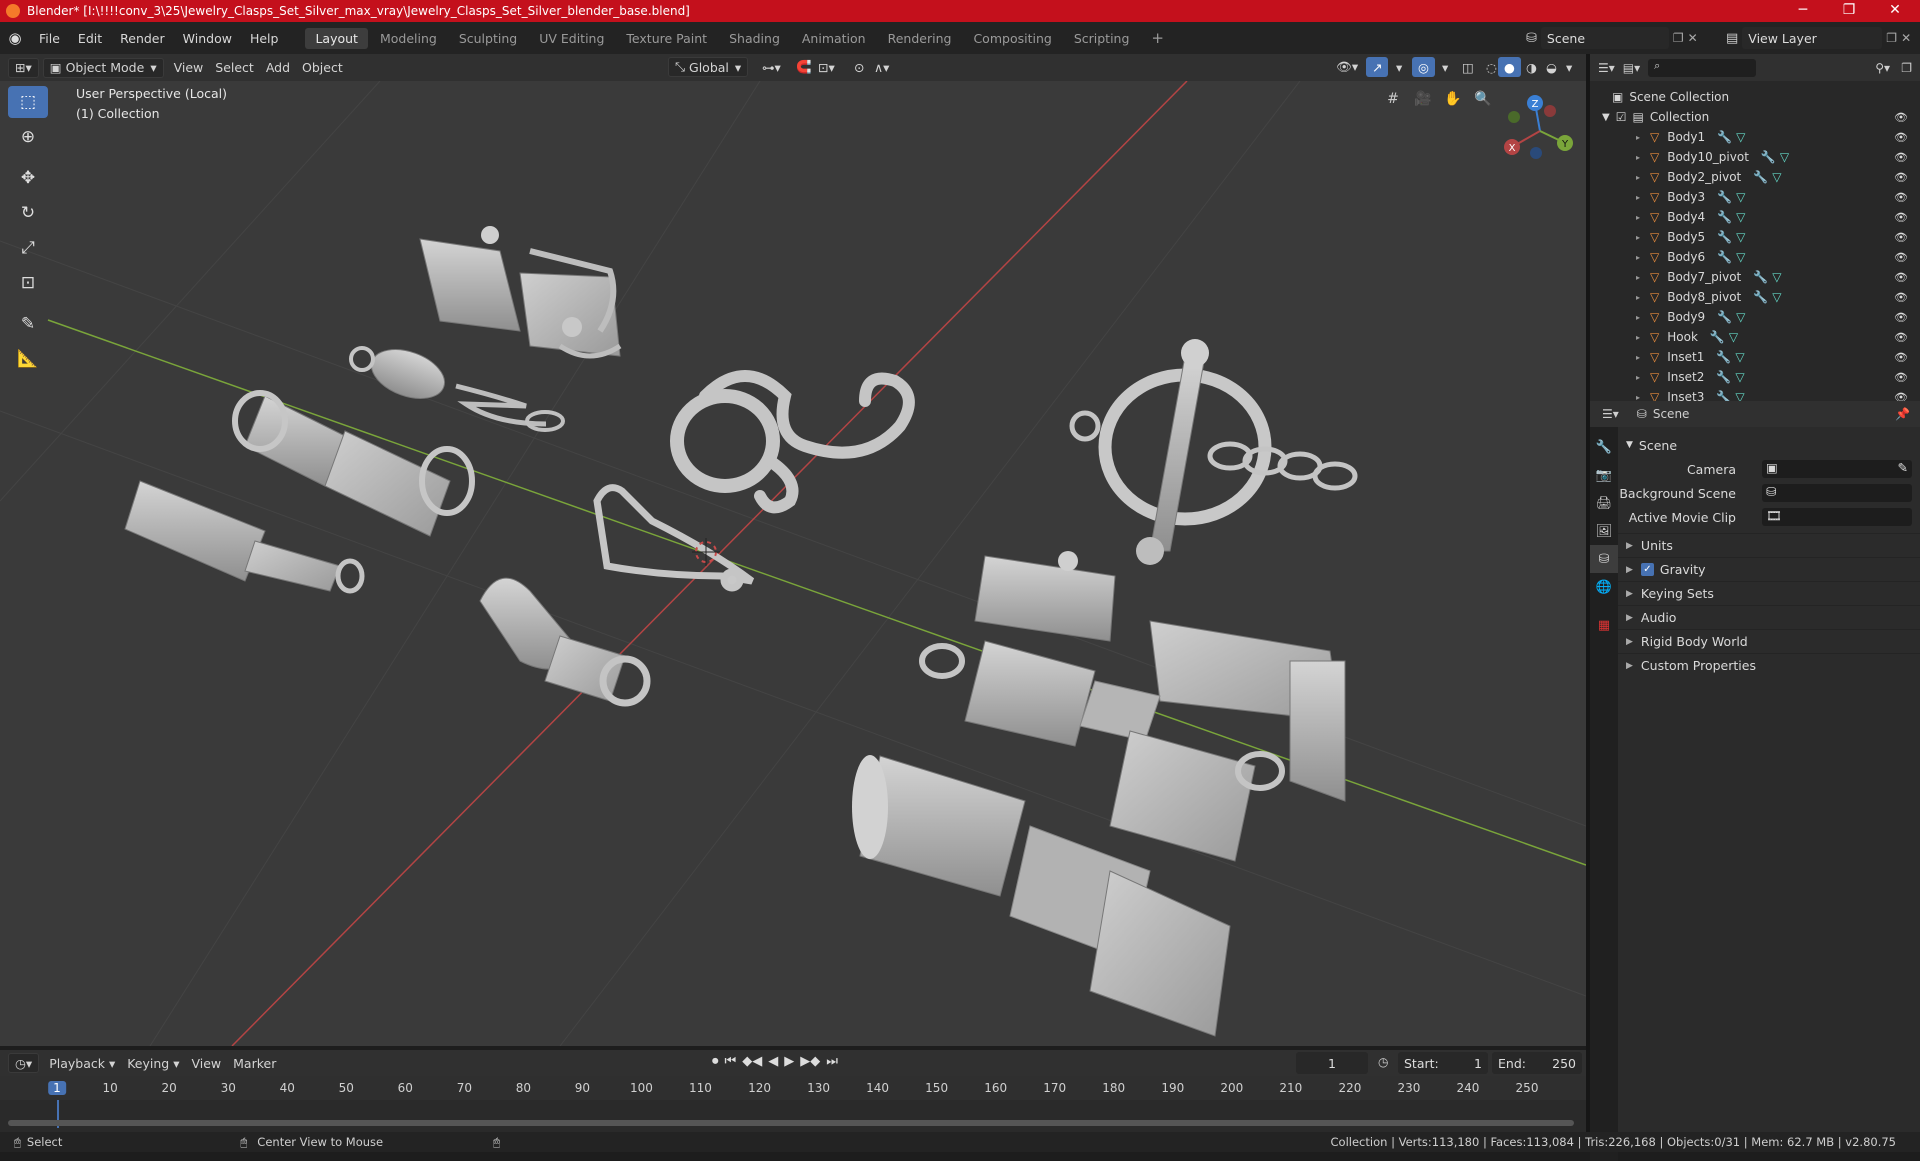 The width and height of the screenshot is (1920, 1161). What do you see at coordinates (457, 386) in the screenshot?
I see `oval-clasp-object` at bounding box center [457, 386].